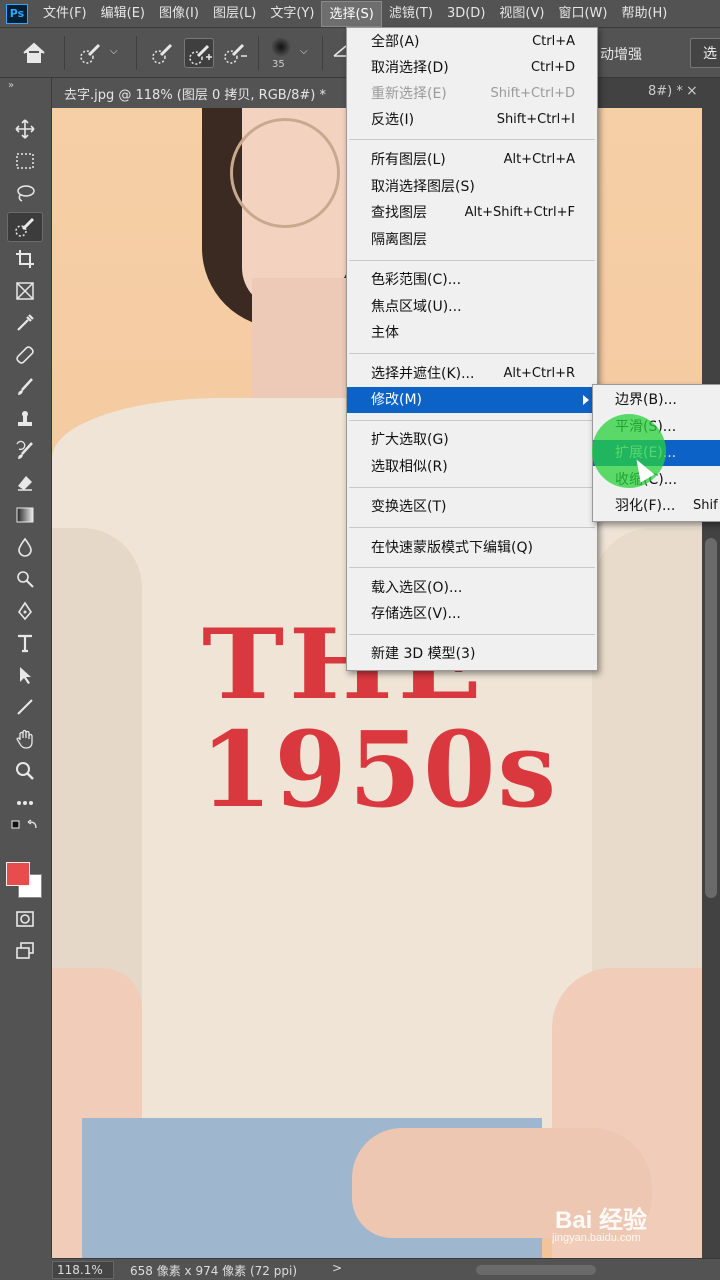 The image size is (720, 1280). What do you see at coordinates (665, 91) in the screenshot?
I see `tab-document-second: 8#) *` at bounding box center [665, 91].